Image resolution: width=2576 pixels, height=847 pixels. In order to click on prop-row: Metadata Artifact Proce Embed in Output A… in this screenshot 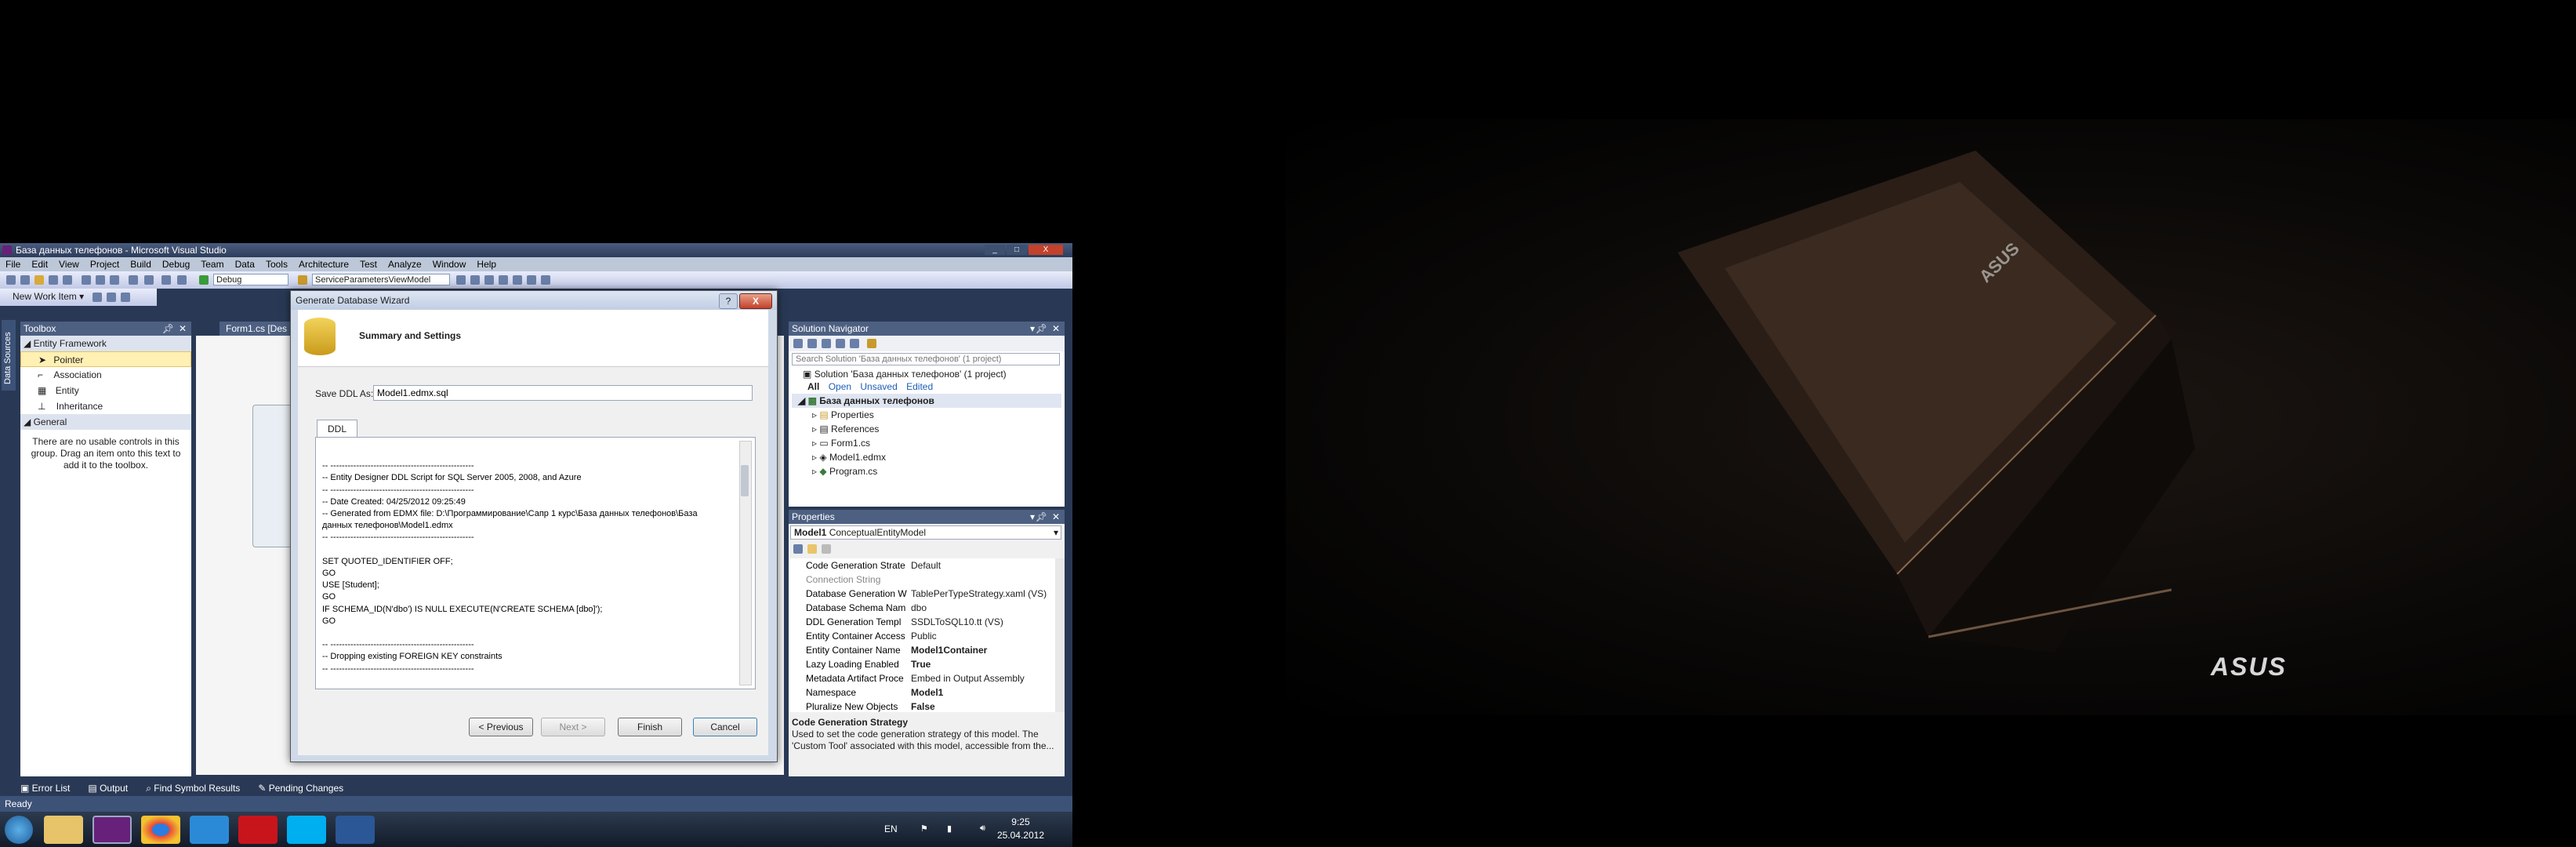, I will do `click(922, 678)`.